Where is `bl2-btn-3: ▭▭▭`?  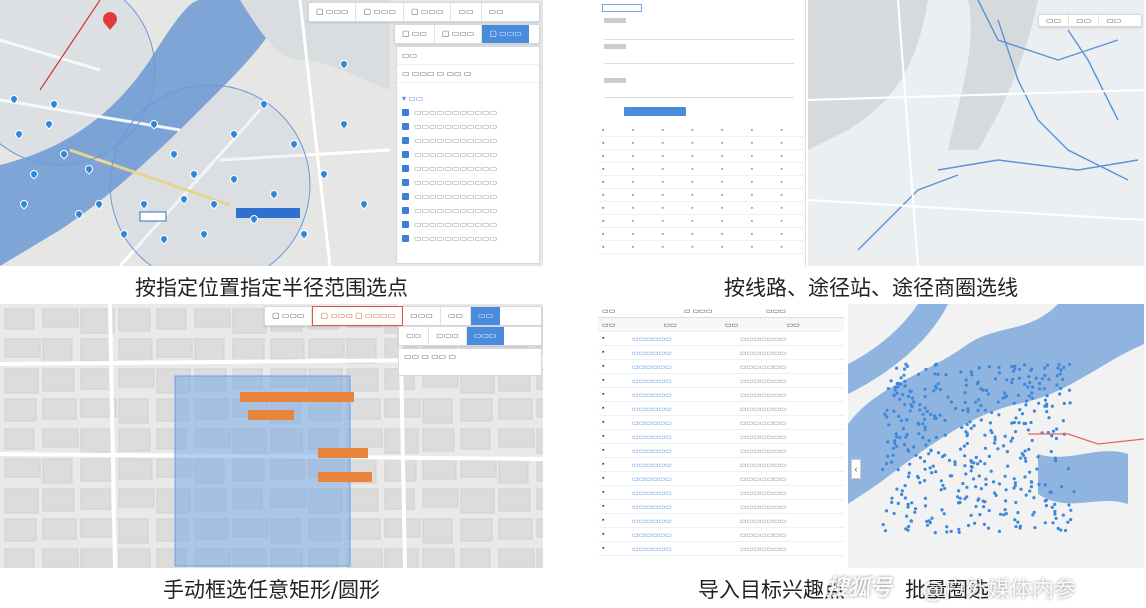 bl2-btn-3: ▭▭▭ is located at coordinates (485, 336).